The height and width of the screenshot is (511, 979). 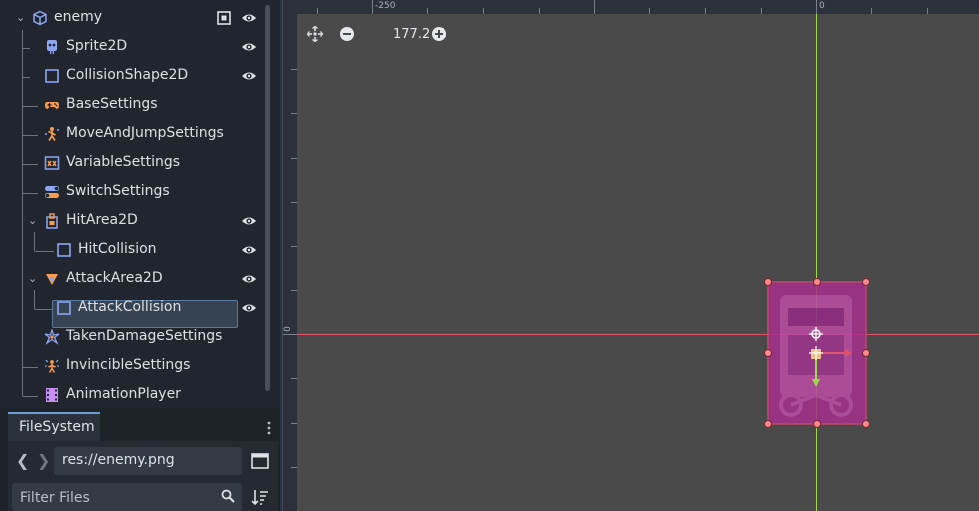 I want to click on tree-item-switchsettings: SwitchSettings, so click(x=135, y=192).